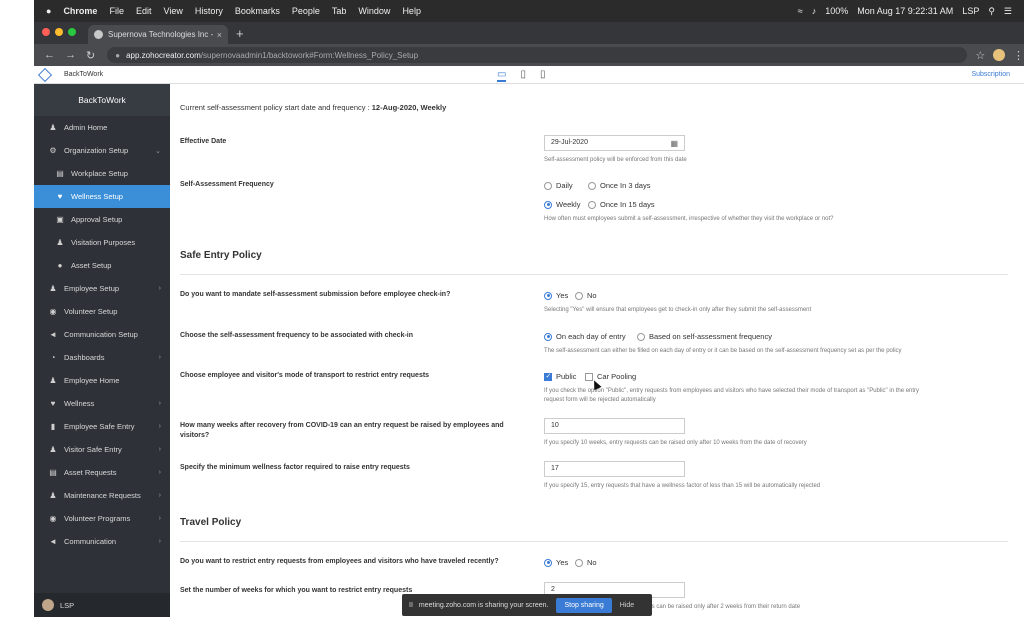 The image size is (1024, 617). What do you see at coordinates (102, 449) in the screenshot?
I see `sidebar-item-visitor-safe-entry: ♟ Visitor Safe Entry ›` at bounding box center [102, 449].